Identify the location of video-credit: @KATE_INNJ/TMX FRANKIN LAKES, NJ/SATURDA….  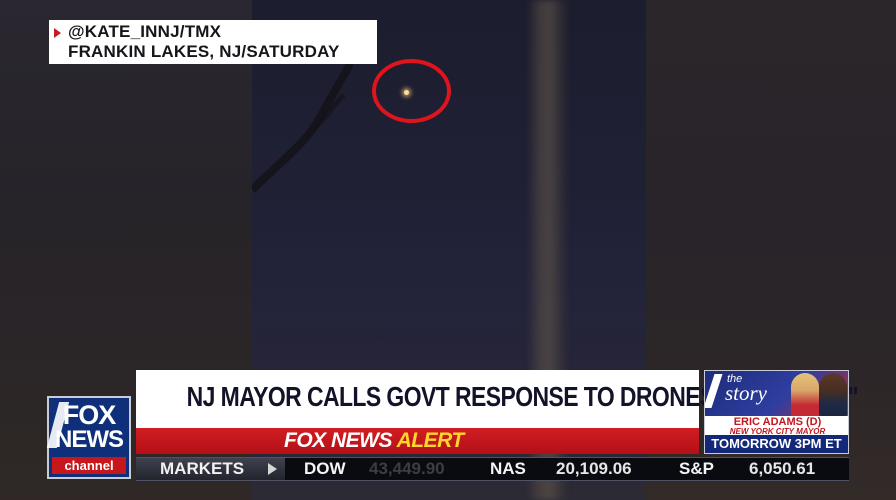
(213, 42).